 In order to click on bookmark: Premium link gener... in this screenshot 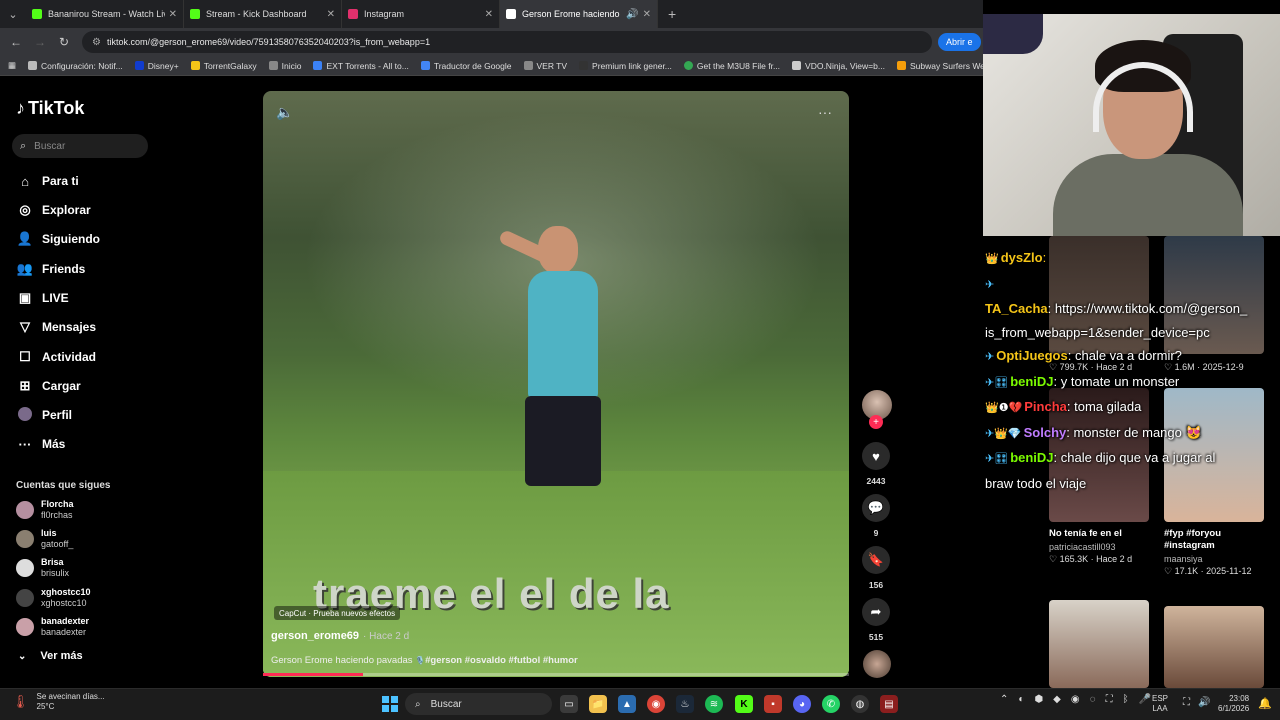, I will do `click(625, 66)`.